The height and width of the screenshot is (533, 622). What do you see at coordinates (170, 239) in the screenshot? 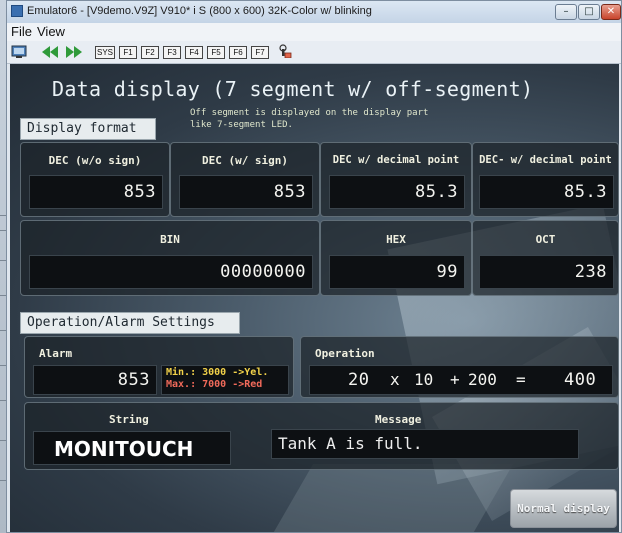
I see `panel-title: BIN` at bounding box center [170, 239].